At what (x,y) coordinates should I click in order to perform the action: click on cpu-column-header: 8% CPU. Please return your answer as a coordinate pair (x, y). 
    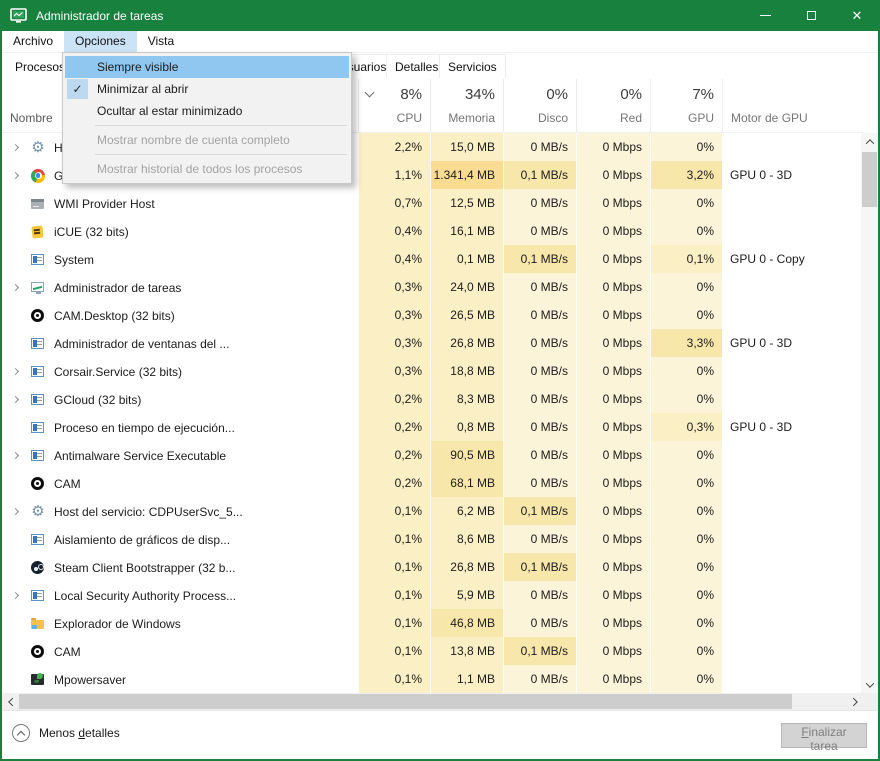
    Looking at the image, I should click on (394, 105).